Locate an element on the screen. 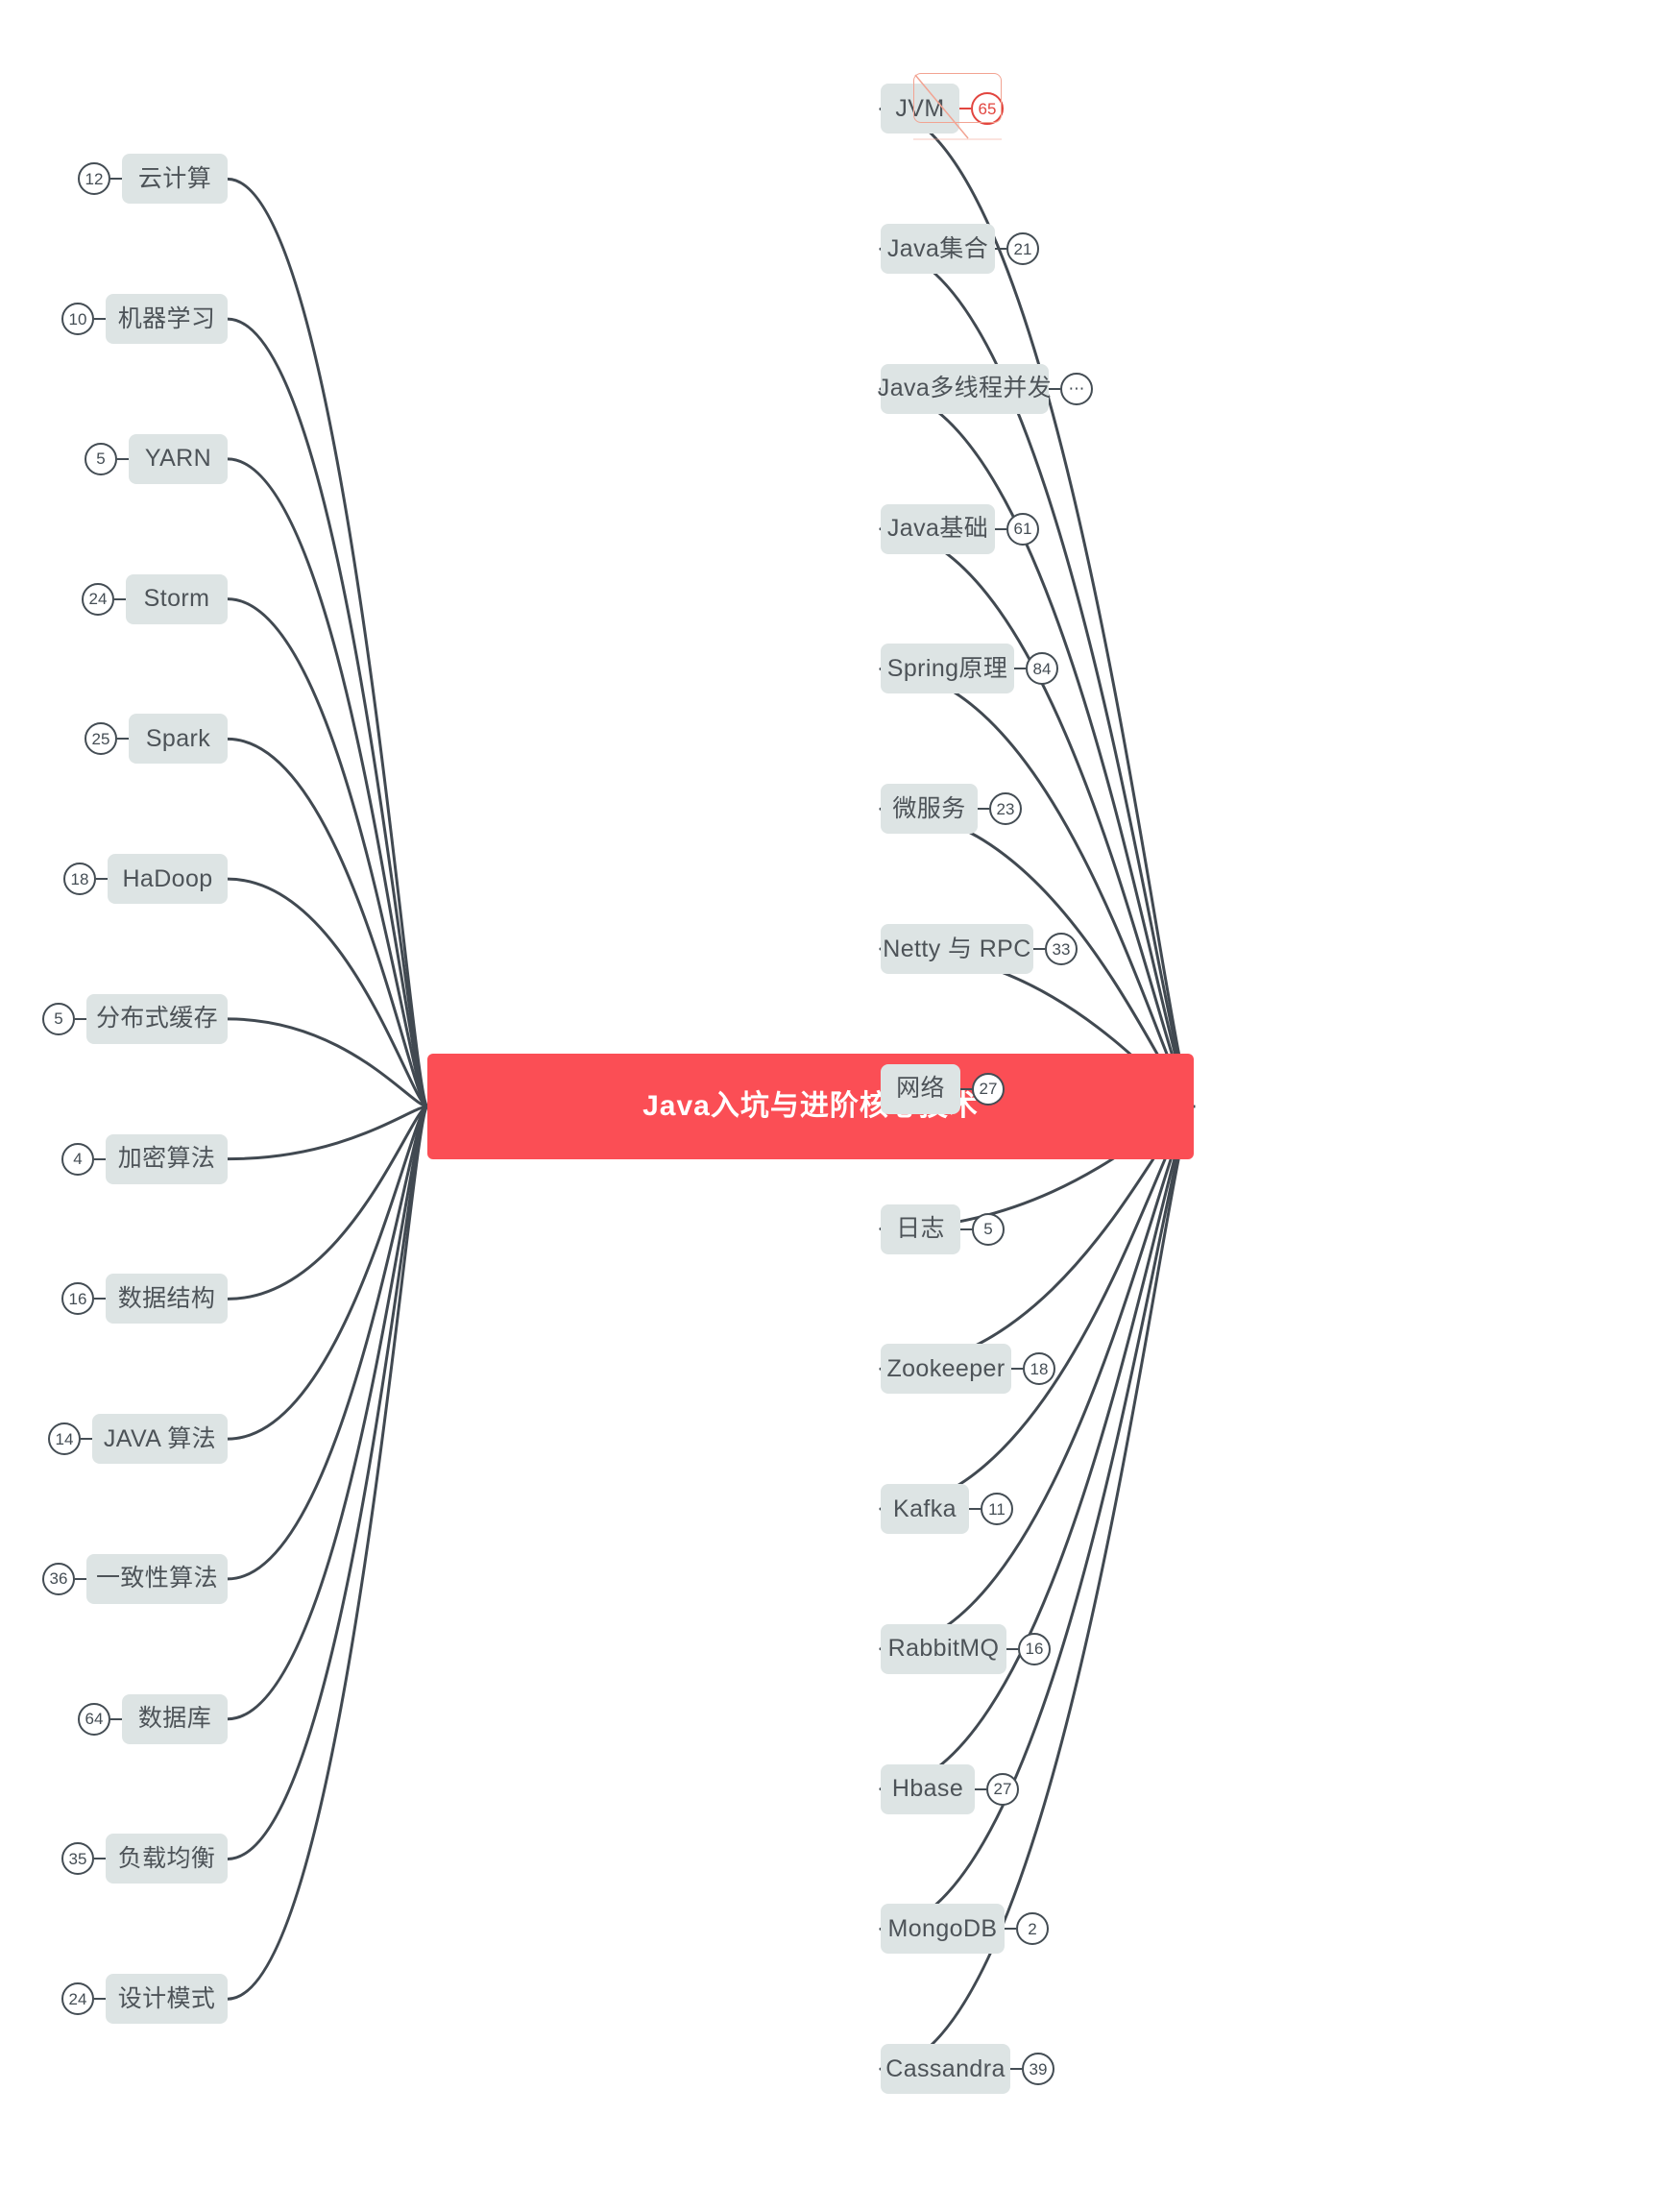  branch-node: 数据库 is located at coordinates (175, 1719).